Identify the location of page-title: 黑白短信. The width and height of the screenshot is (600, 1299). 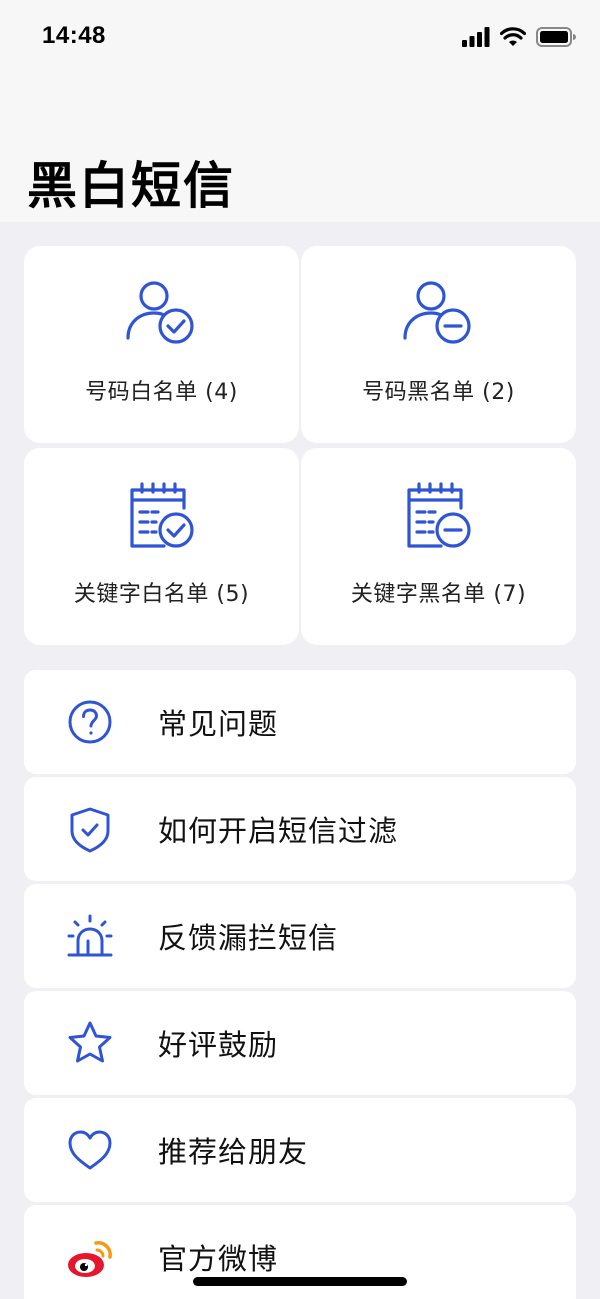
(131, 186).